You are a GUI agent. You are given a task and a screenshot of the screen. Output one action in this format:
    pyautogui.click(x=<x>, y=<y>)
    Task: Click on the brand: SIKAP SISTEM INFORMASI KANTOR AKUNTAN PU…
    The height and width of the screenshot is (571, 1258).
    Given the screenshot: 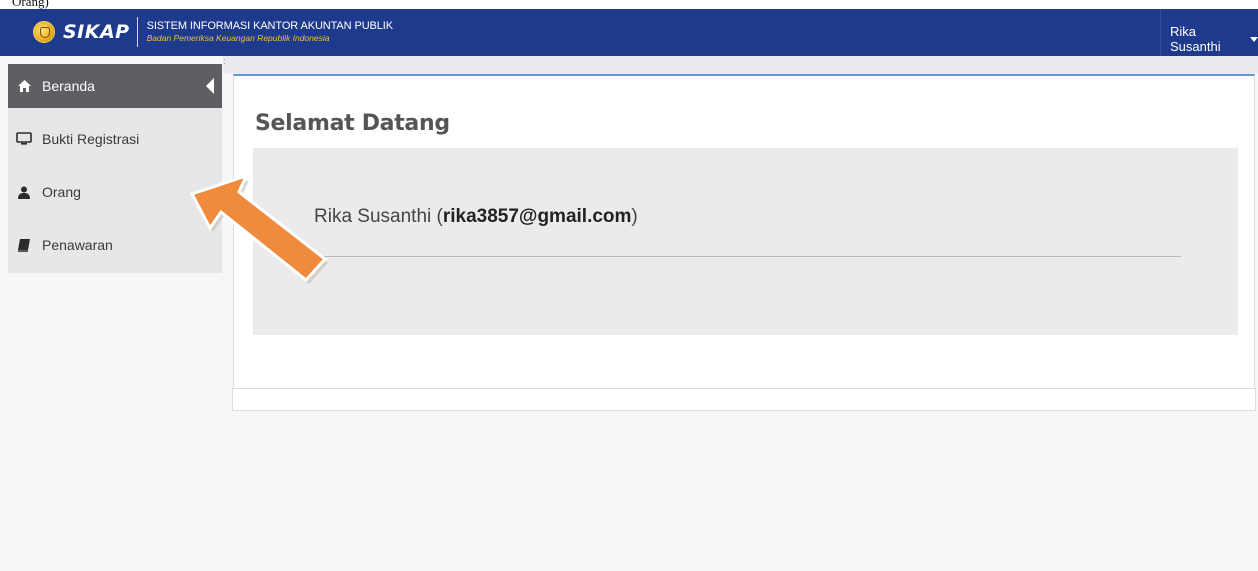 What is the action you would take?
    pyautogui.click(x=213, y=32)
    